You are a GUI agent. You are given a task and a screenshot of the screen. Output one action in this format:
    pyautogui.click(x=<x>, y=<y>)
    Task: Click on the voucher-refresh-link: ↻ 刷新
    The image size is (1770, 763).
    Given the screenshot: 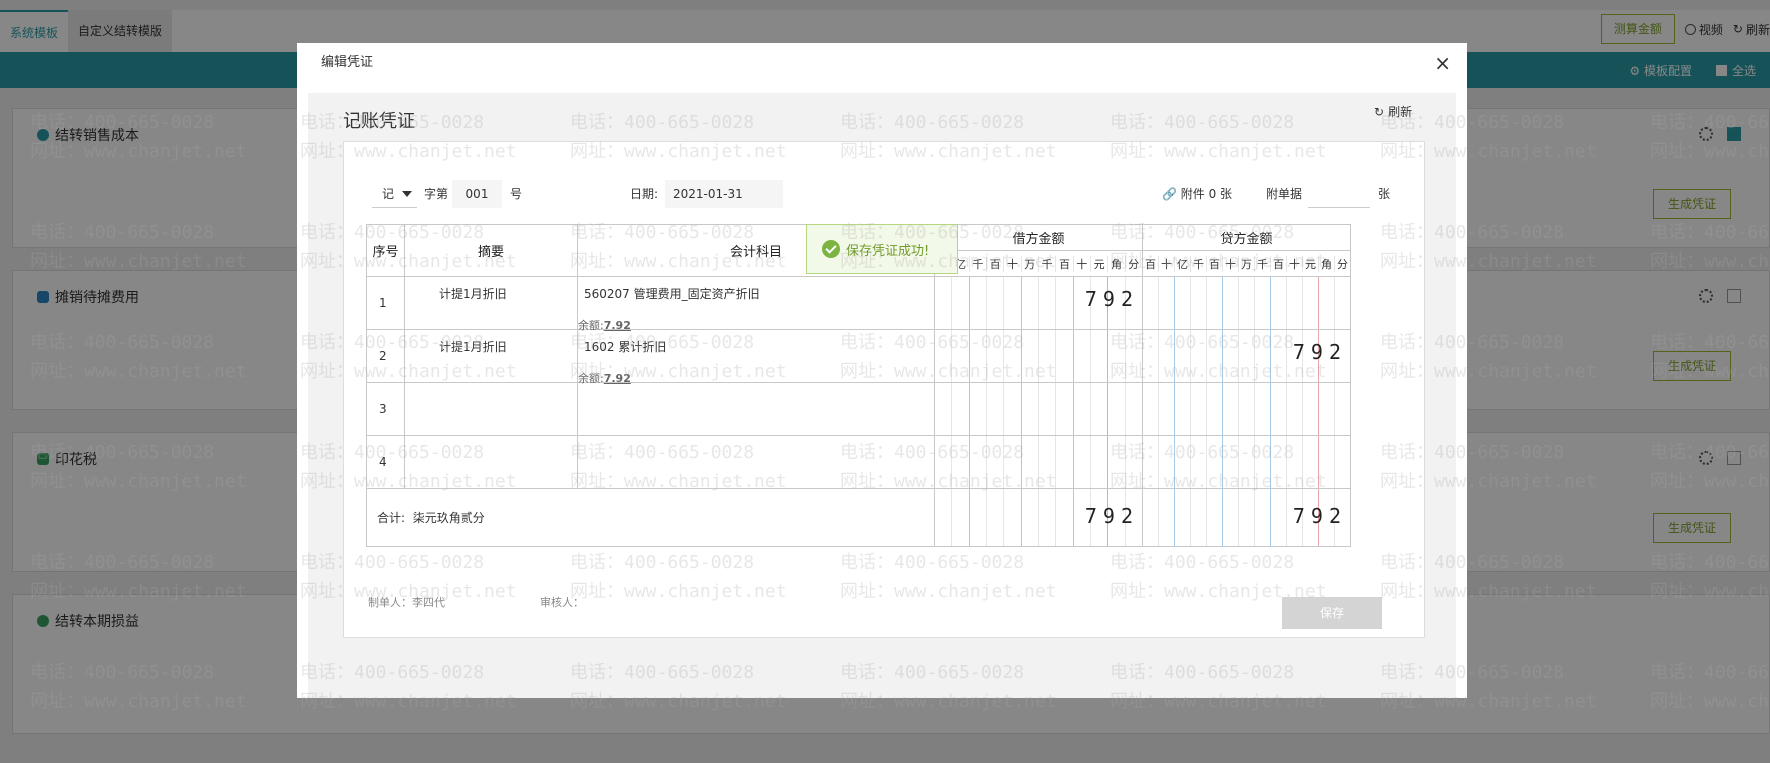 What is the action you would take?
    pyautogui.click(x=1393, y=111)
    